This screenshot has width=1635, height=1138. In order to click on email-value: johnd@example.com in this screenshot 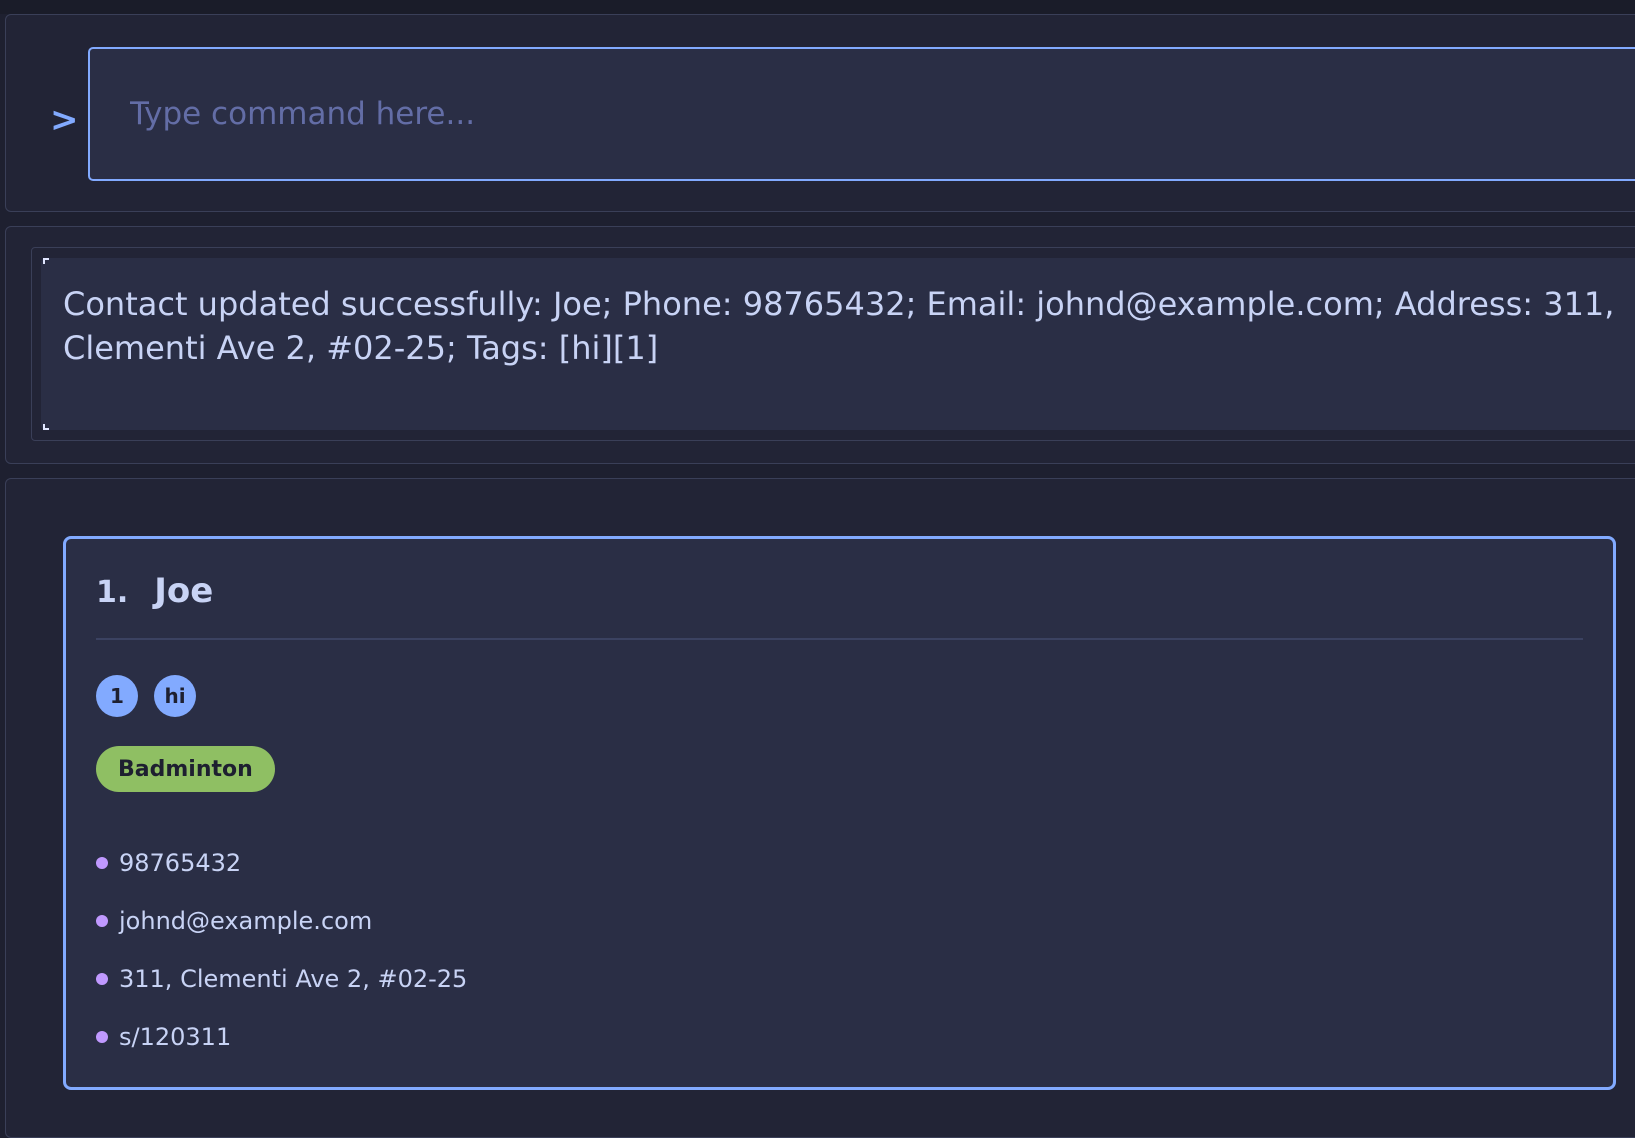, I will do `click(246, 921)`.